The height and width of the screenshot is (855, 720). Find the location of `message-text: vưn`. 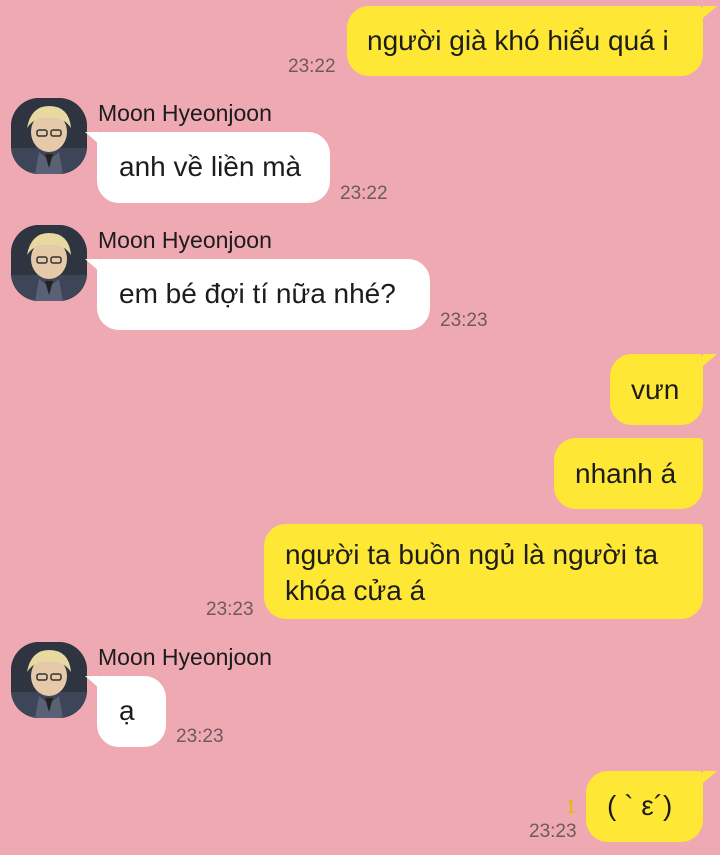

message-text: vưn is located at coordinates (655, 389).